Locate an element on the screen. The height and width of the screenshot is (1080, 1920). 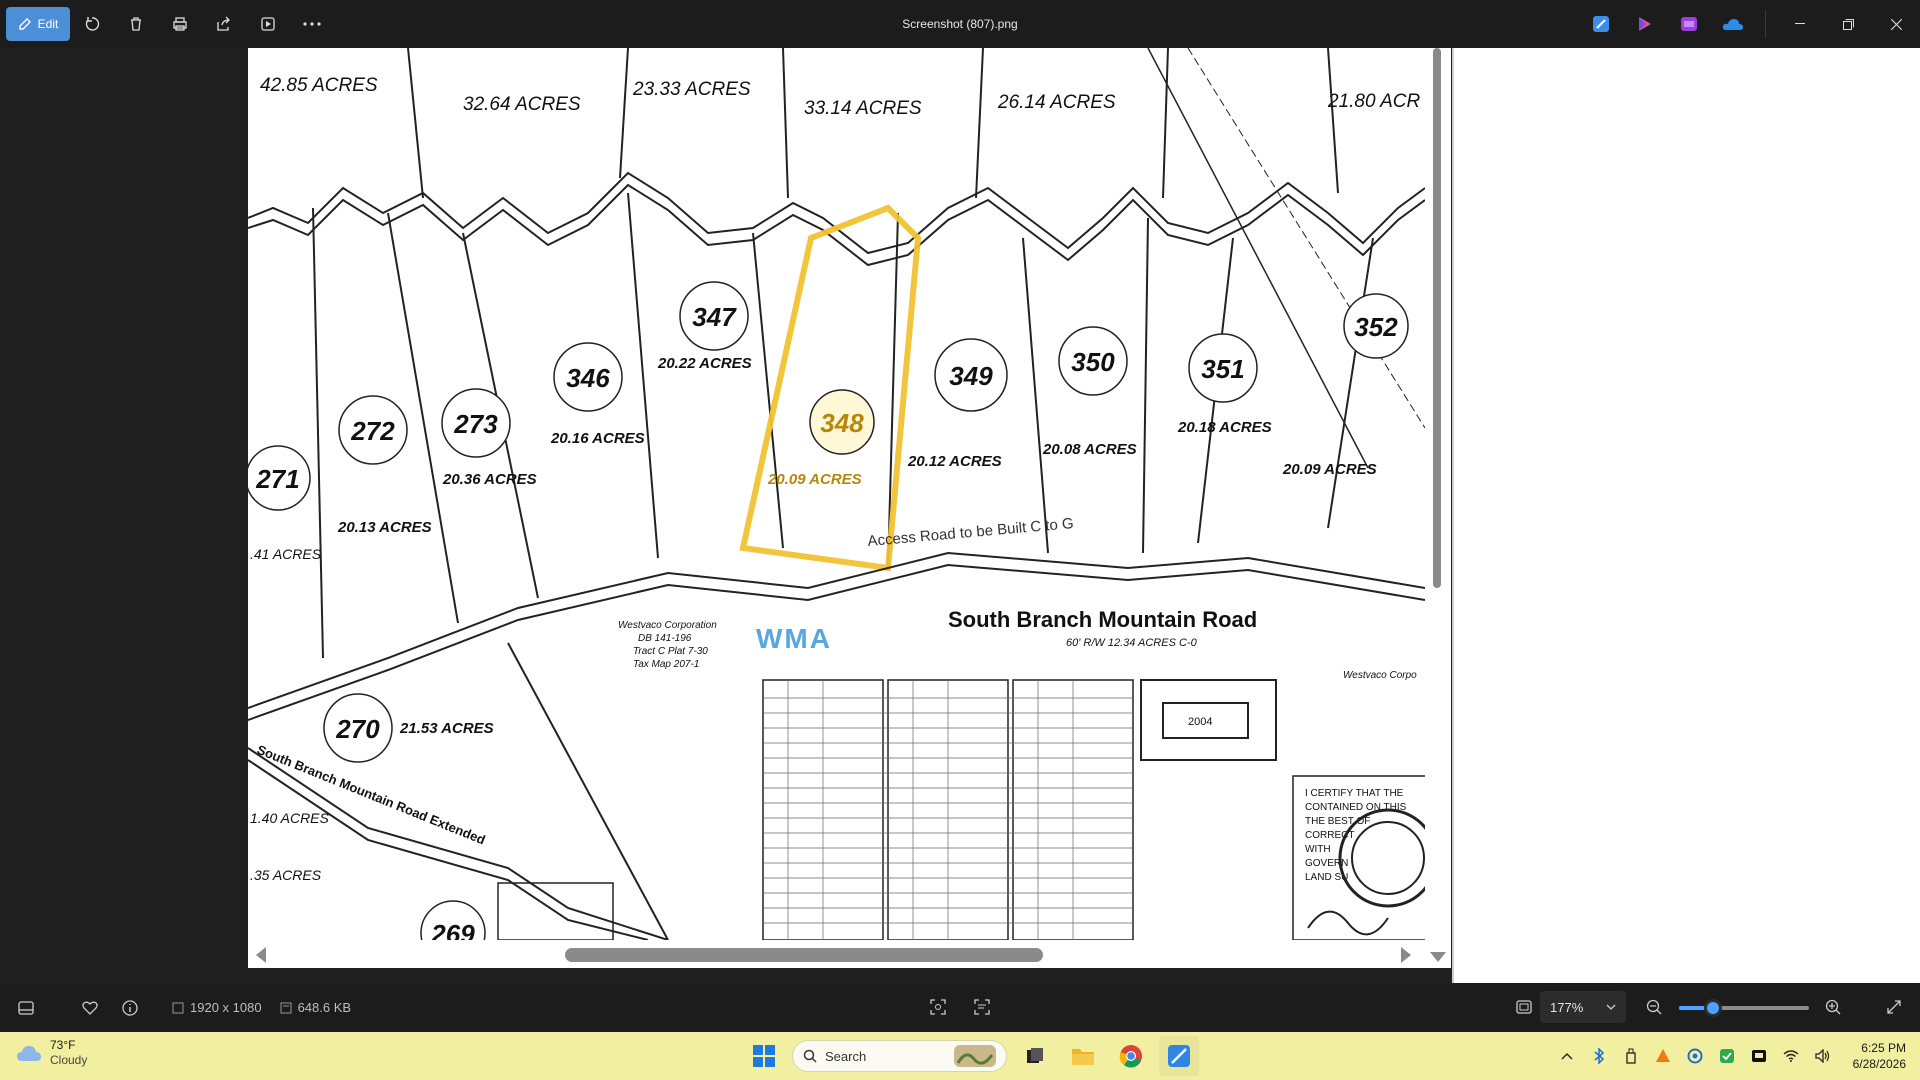
fit-window-icon is located at coordinates (1524, 1007).